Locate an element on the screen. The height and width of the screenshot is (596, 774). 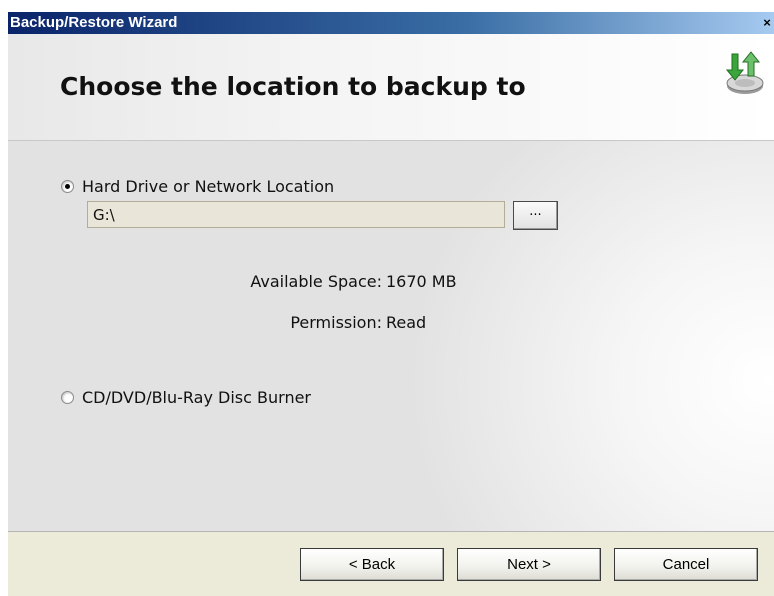
page-title: Choose the location to backup to is located at coordinates (293, 86).